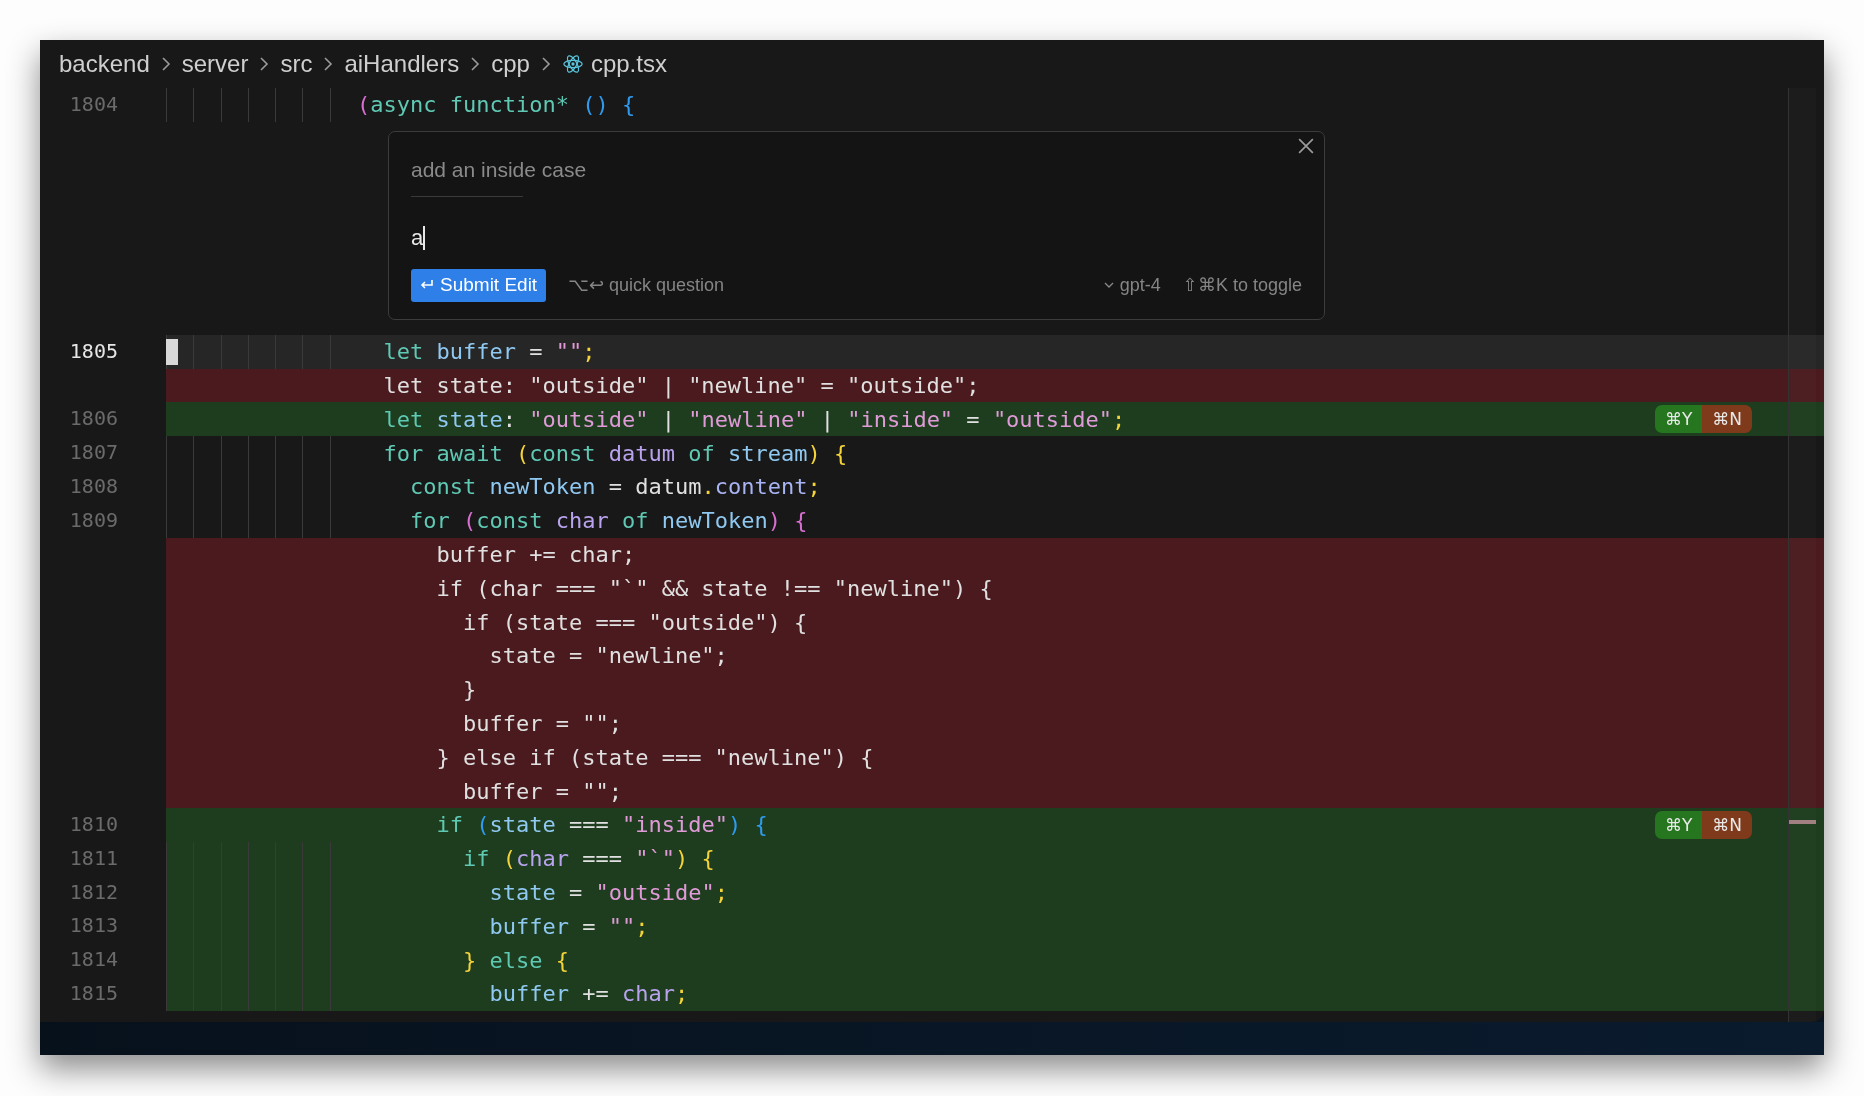 The width and height of the screenshot is (1864, 1096). What do you see at coordinates (714, 588) in the screenshot?
I see `code-line: if (char === "`" && state !== "newline") {` at bounding box center [714, 588].